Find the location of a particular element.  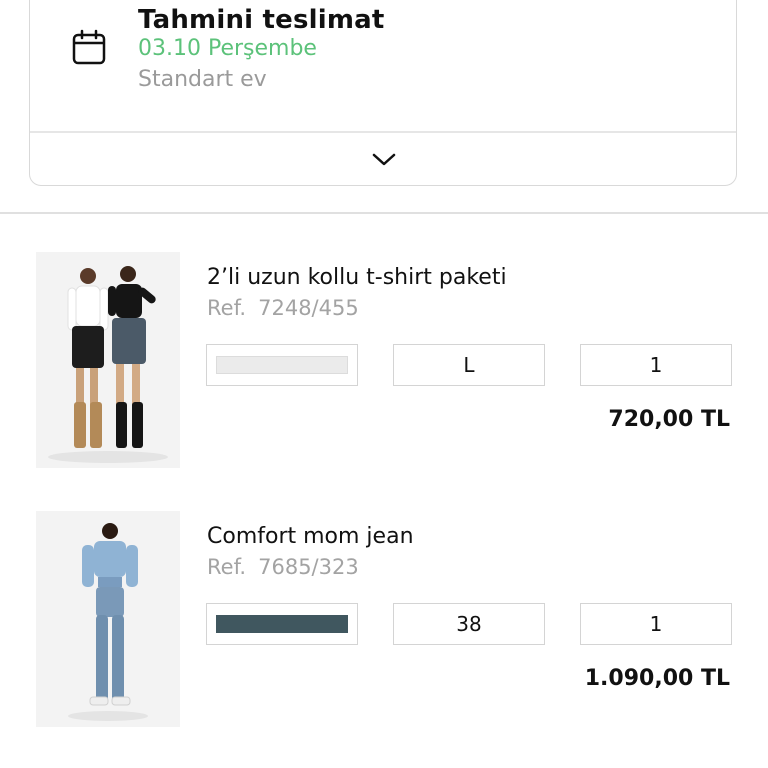

size-selector: L is located at coordinates (469, 365).